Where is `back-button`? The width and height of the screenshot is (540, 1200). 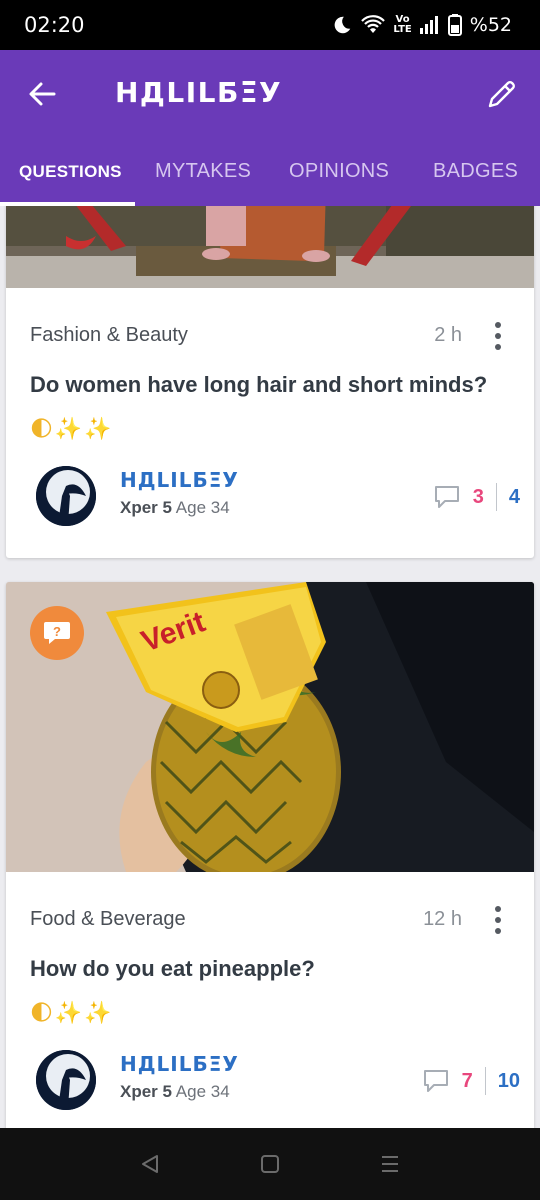 back-button is located at coordinates (42, 94).